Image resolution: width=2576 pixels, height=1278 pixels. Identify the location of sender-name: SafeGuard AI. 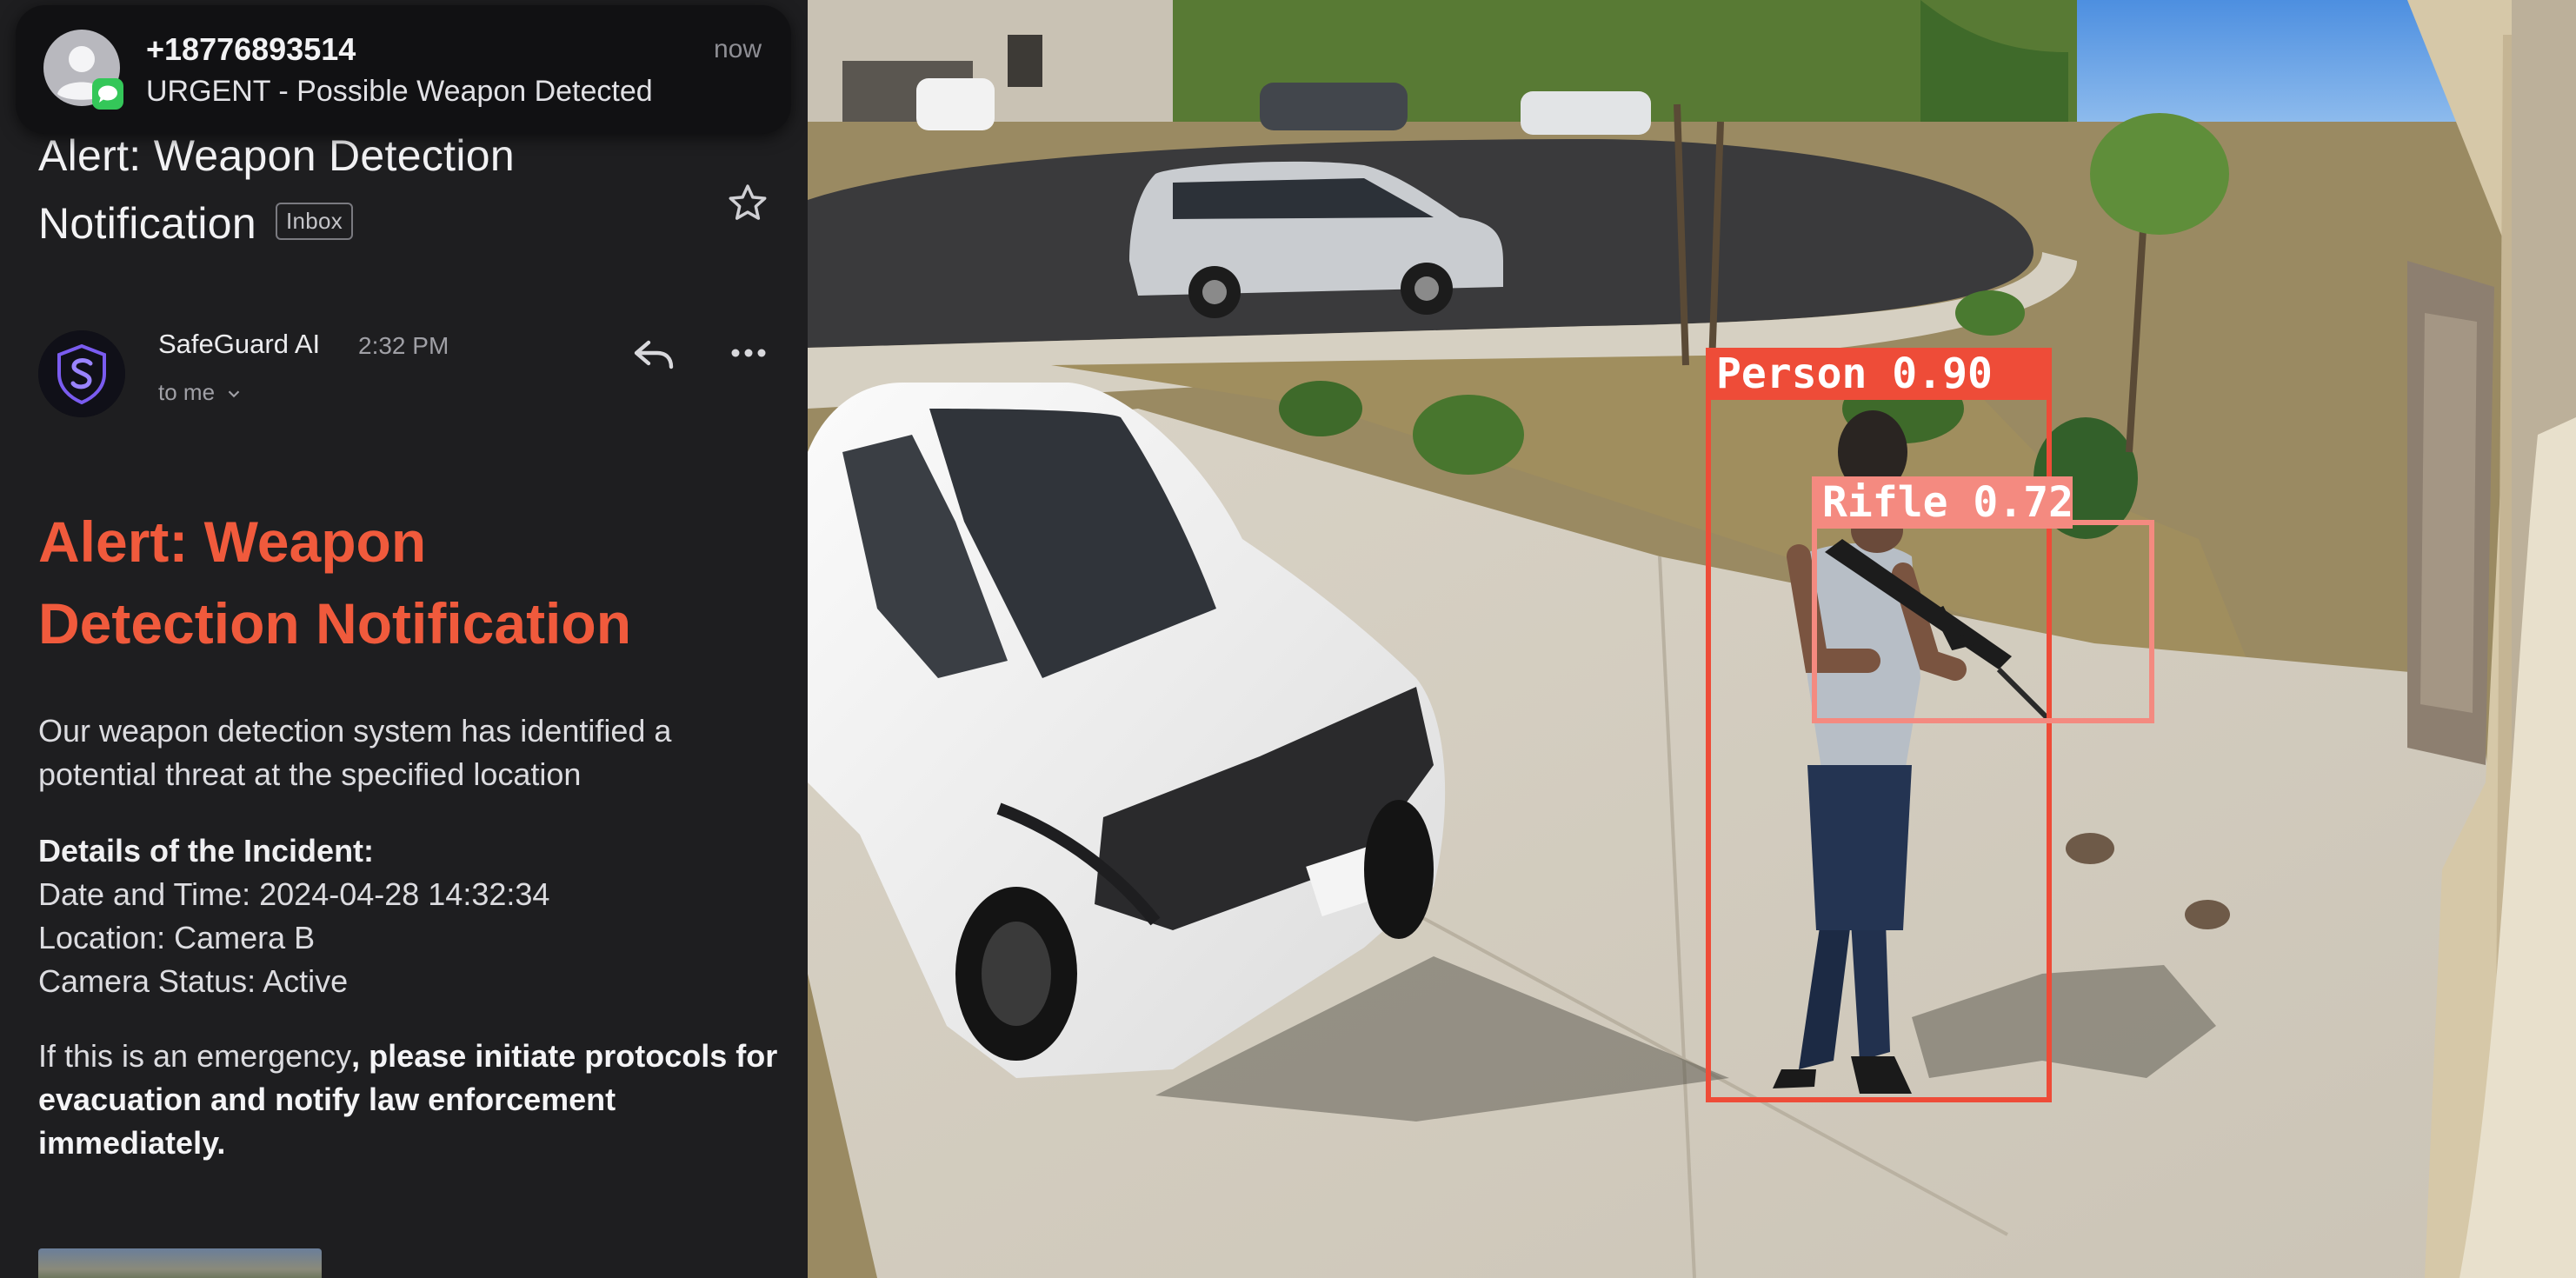
(239, 344).